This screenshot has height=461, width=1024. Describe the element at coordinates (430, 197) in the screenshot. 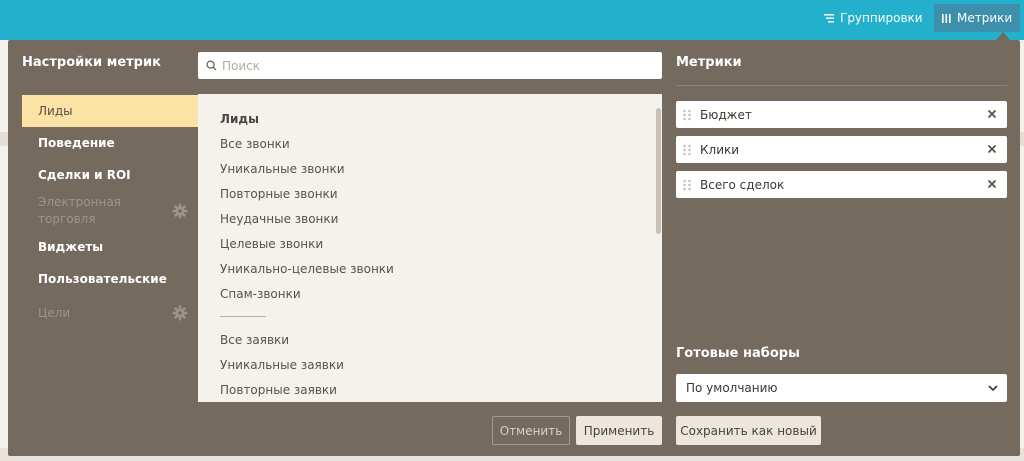

I see `list-item: Повторные звонки` at that location.